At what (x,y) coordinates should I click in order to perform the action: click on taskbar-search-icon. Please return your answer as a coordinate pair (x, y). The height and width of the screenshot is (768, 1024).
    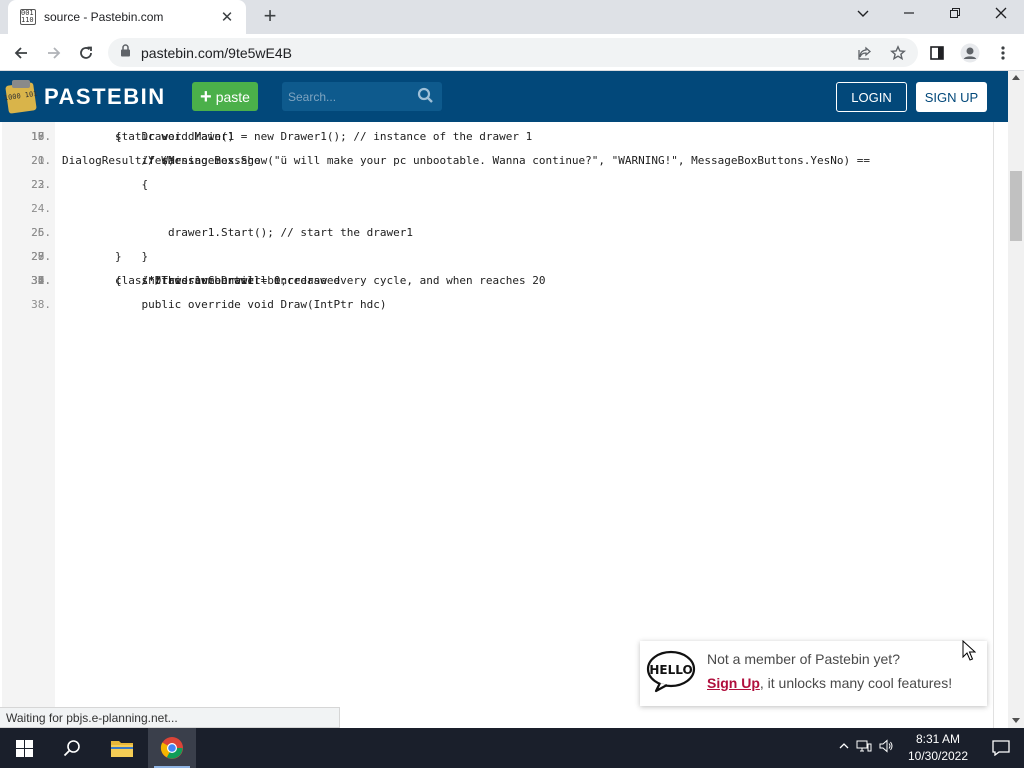
    Looking at the image, I should click on (72, 748).